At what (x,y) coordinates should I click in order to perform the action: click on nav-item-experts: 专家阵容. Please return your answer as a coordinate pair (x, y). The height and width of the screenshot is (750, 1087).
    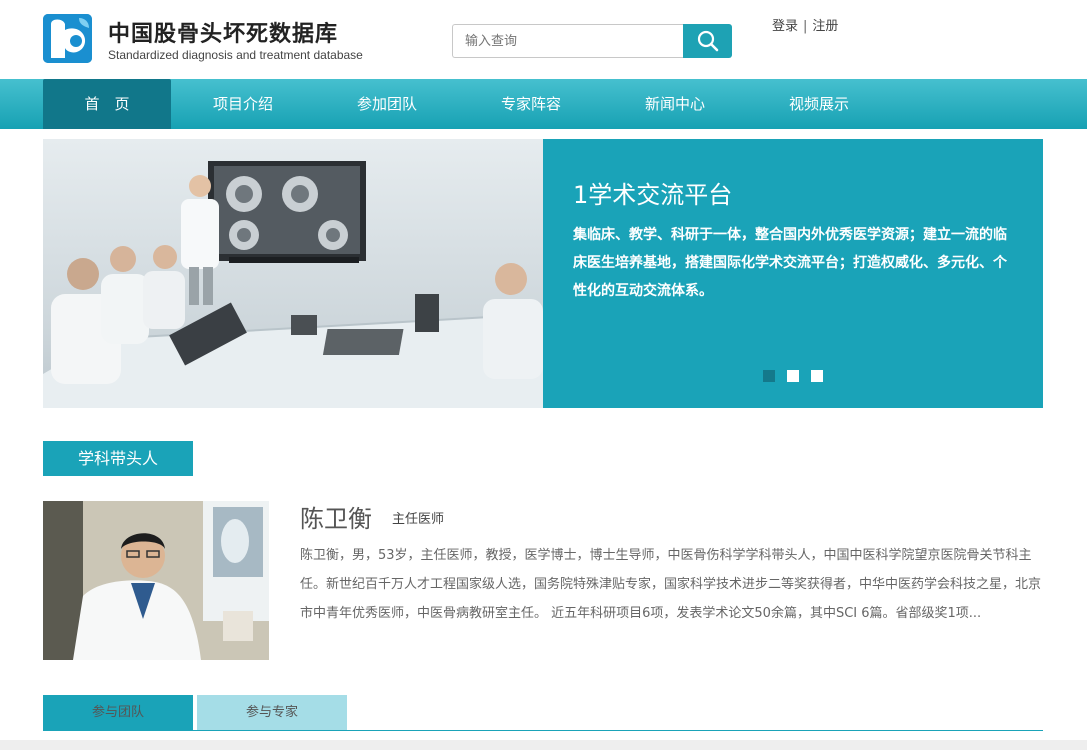
    Looking at the image, I should click on (531, 104).